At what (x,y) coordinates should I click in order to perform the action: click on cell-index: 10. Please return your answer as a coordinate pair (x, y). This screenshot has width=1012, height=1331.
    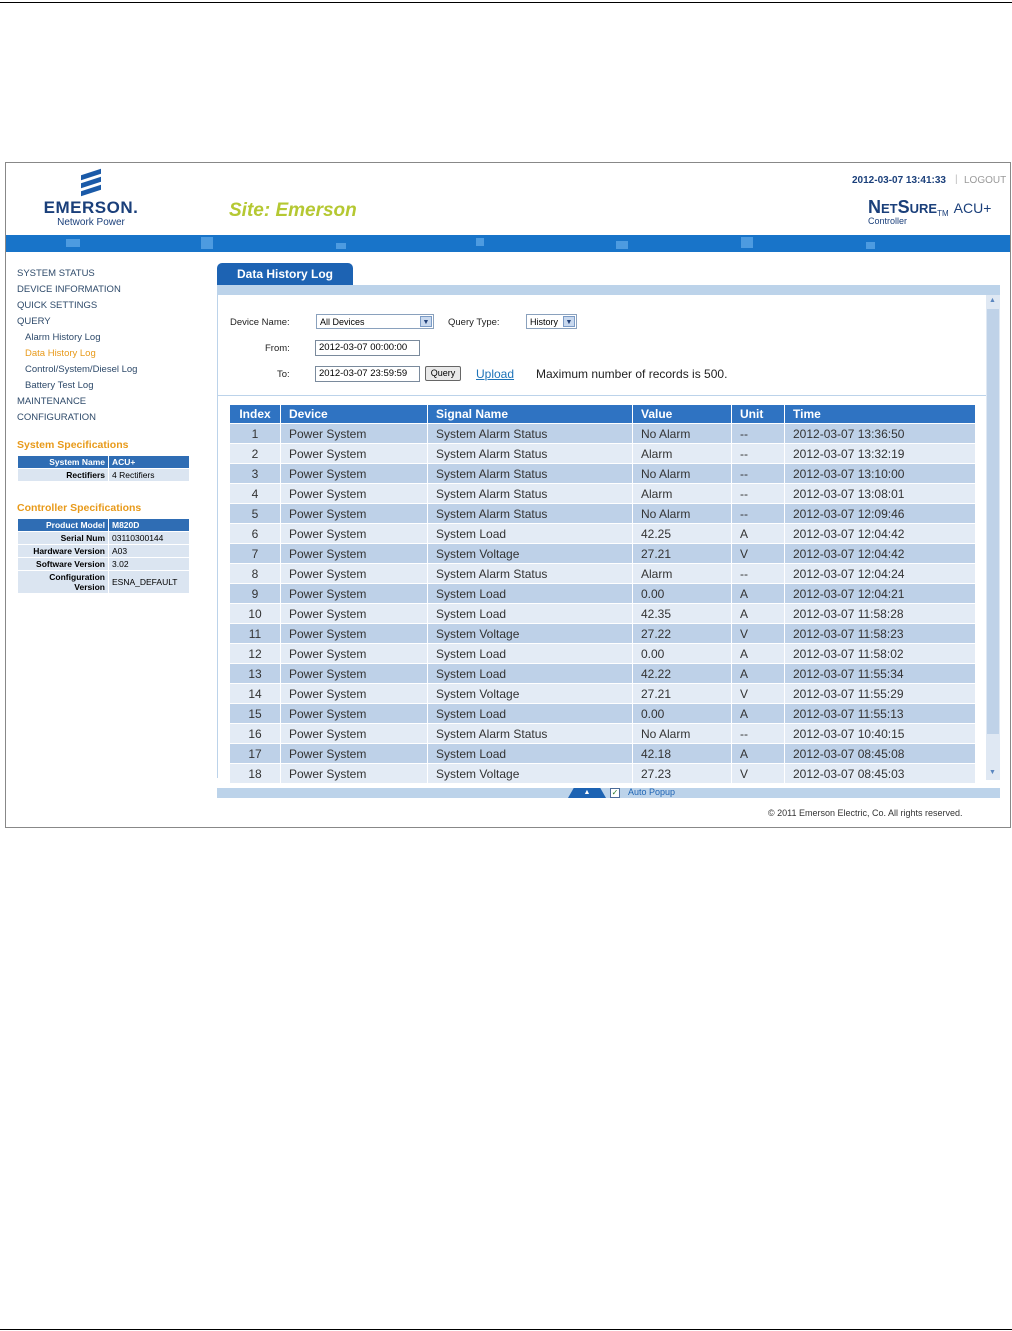
    Looking at the image, I should click on (255, 613).